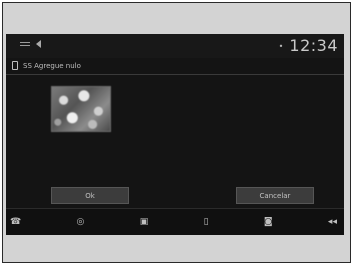 The width and height of the screenshot is (355, 267). What do you see at coordinates (90, 195) in the screenshot?
I see `ok-button: Ok` at bounding box center [90, 195].